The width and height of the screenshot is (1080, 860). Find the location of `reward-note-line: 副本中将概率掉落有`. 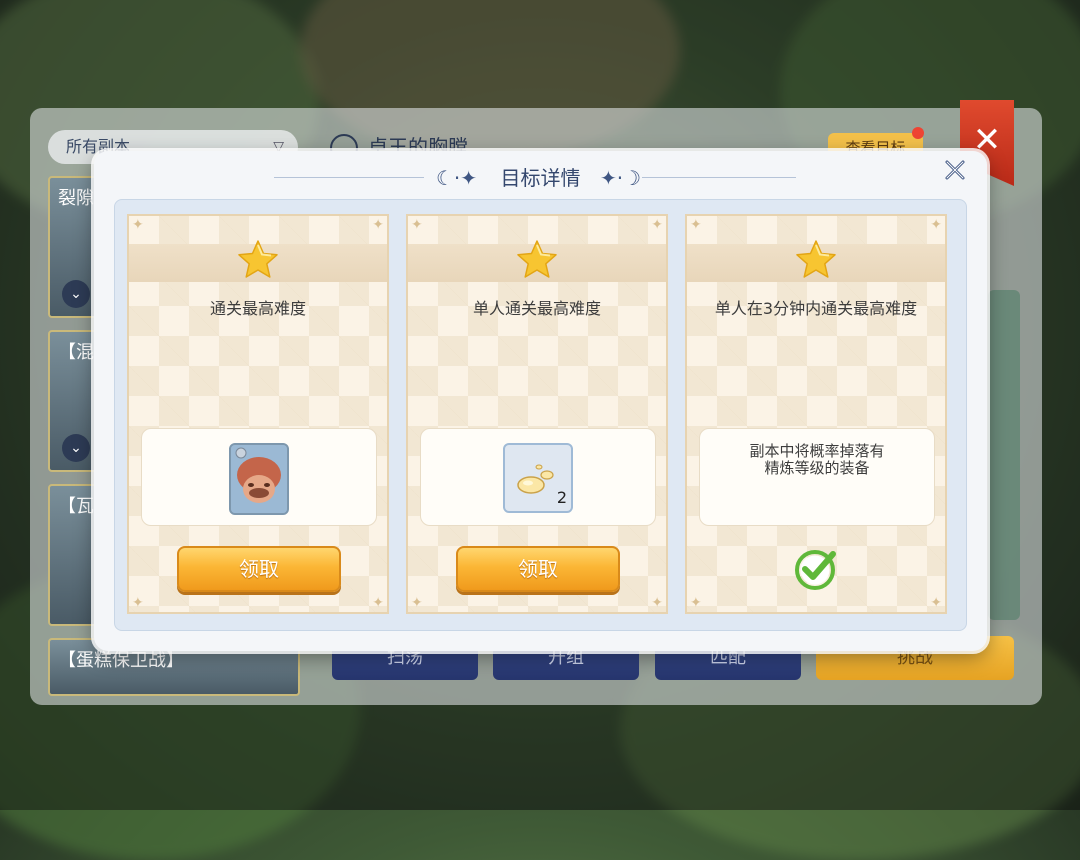

reward-note-line: 副本中将概率掉落有 is located at coordinates (817, 451).